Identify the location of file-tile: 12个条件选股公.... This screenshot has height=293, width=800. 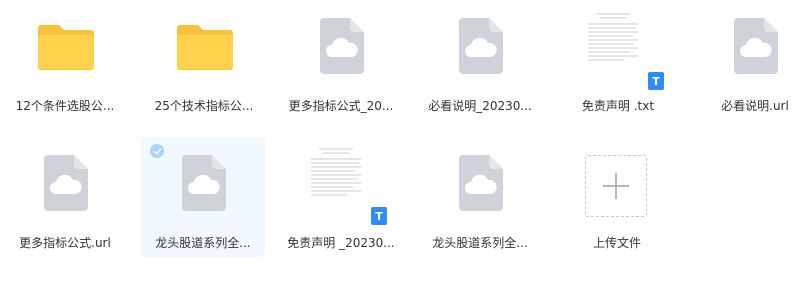
(65, 60).